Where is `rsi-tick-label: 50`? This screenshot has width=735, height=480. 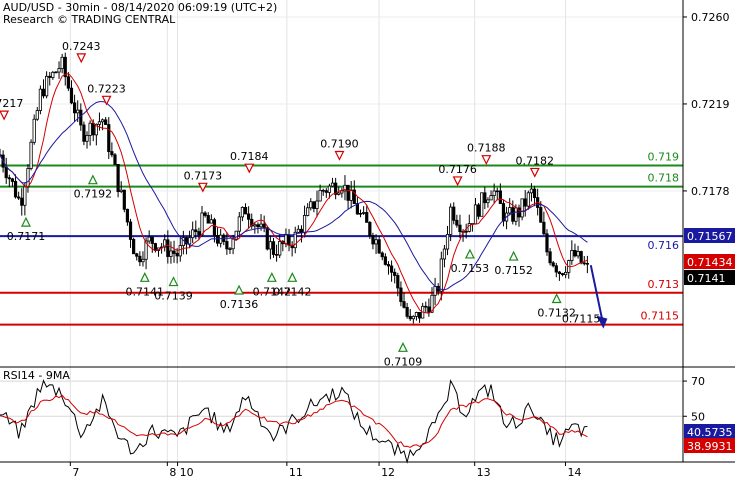
rsi-tick-label: 50 is located at coordinates (698, 416).